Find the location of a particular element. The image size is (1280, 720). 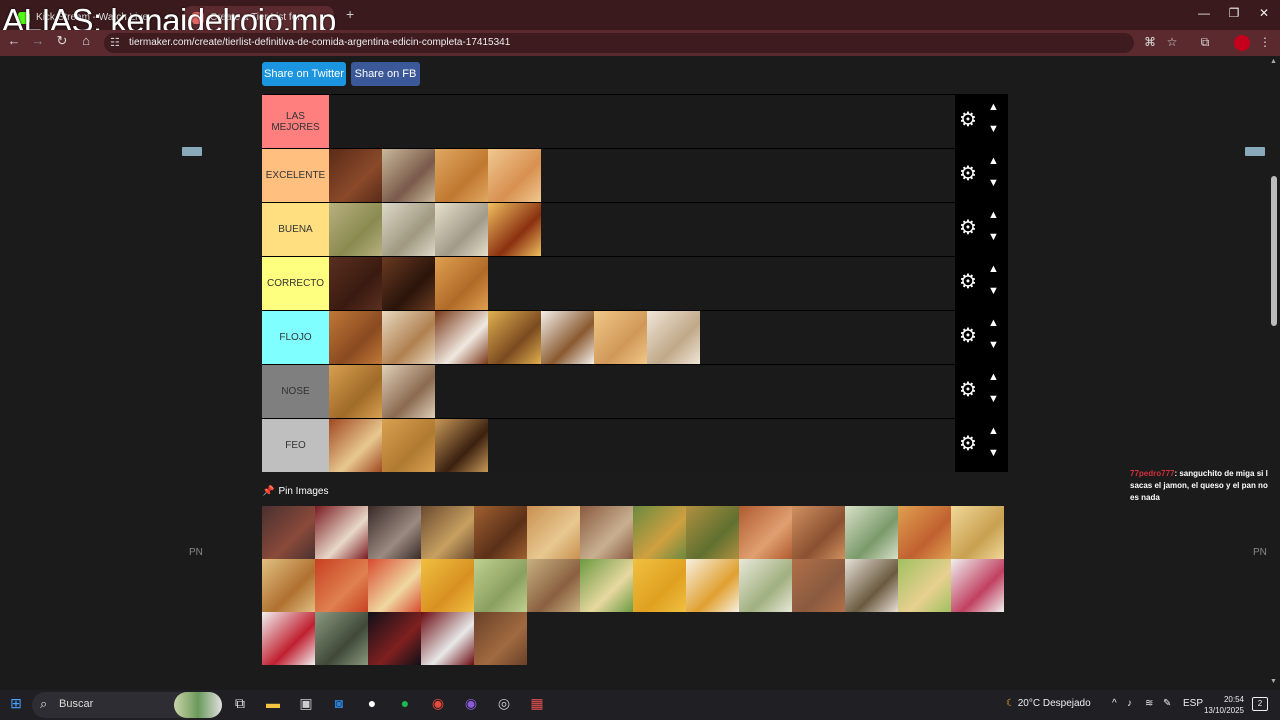

app-icon: ▦ is located at coordinates (537, 703).